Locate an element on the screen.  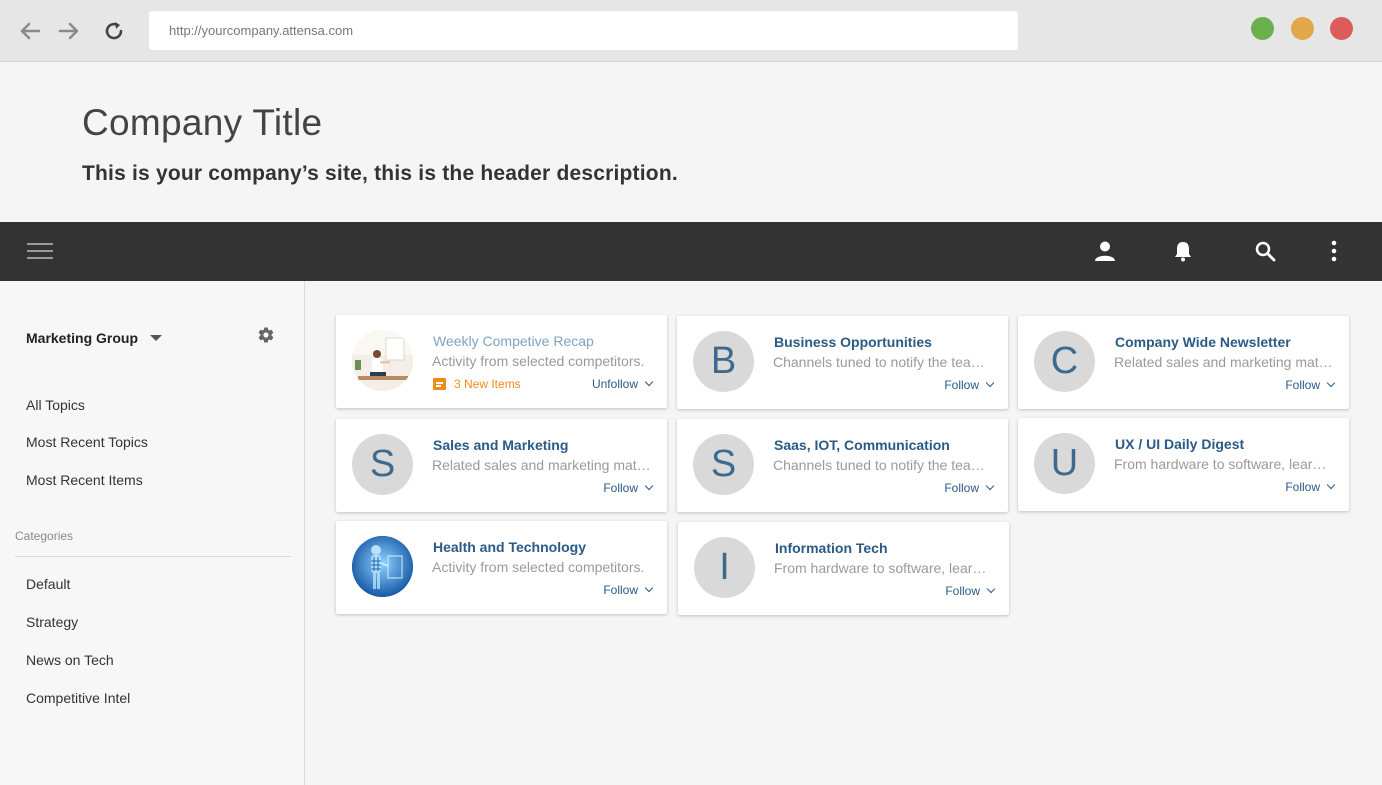
app-toolbar is located at coordinates (691, 251).